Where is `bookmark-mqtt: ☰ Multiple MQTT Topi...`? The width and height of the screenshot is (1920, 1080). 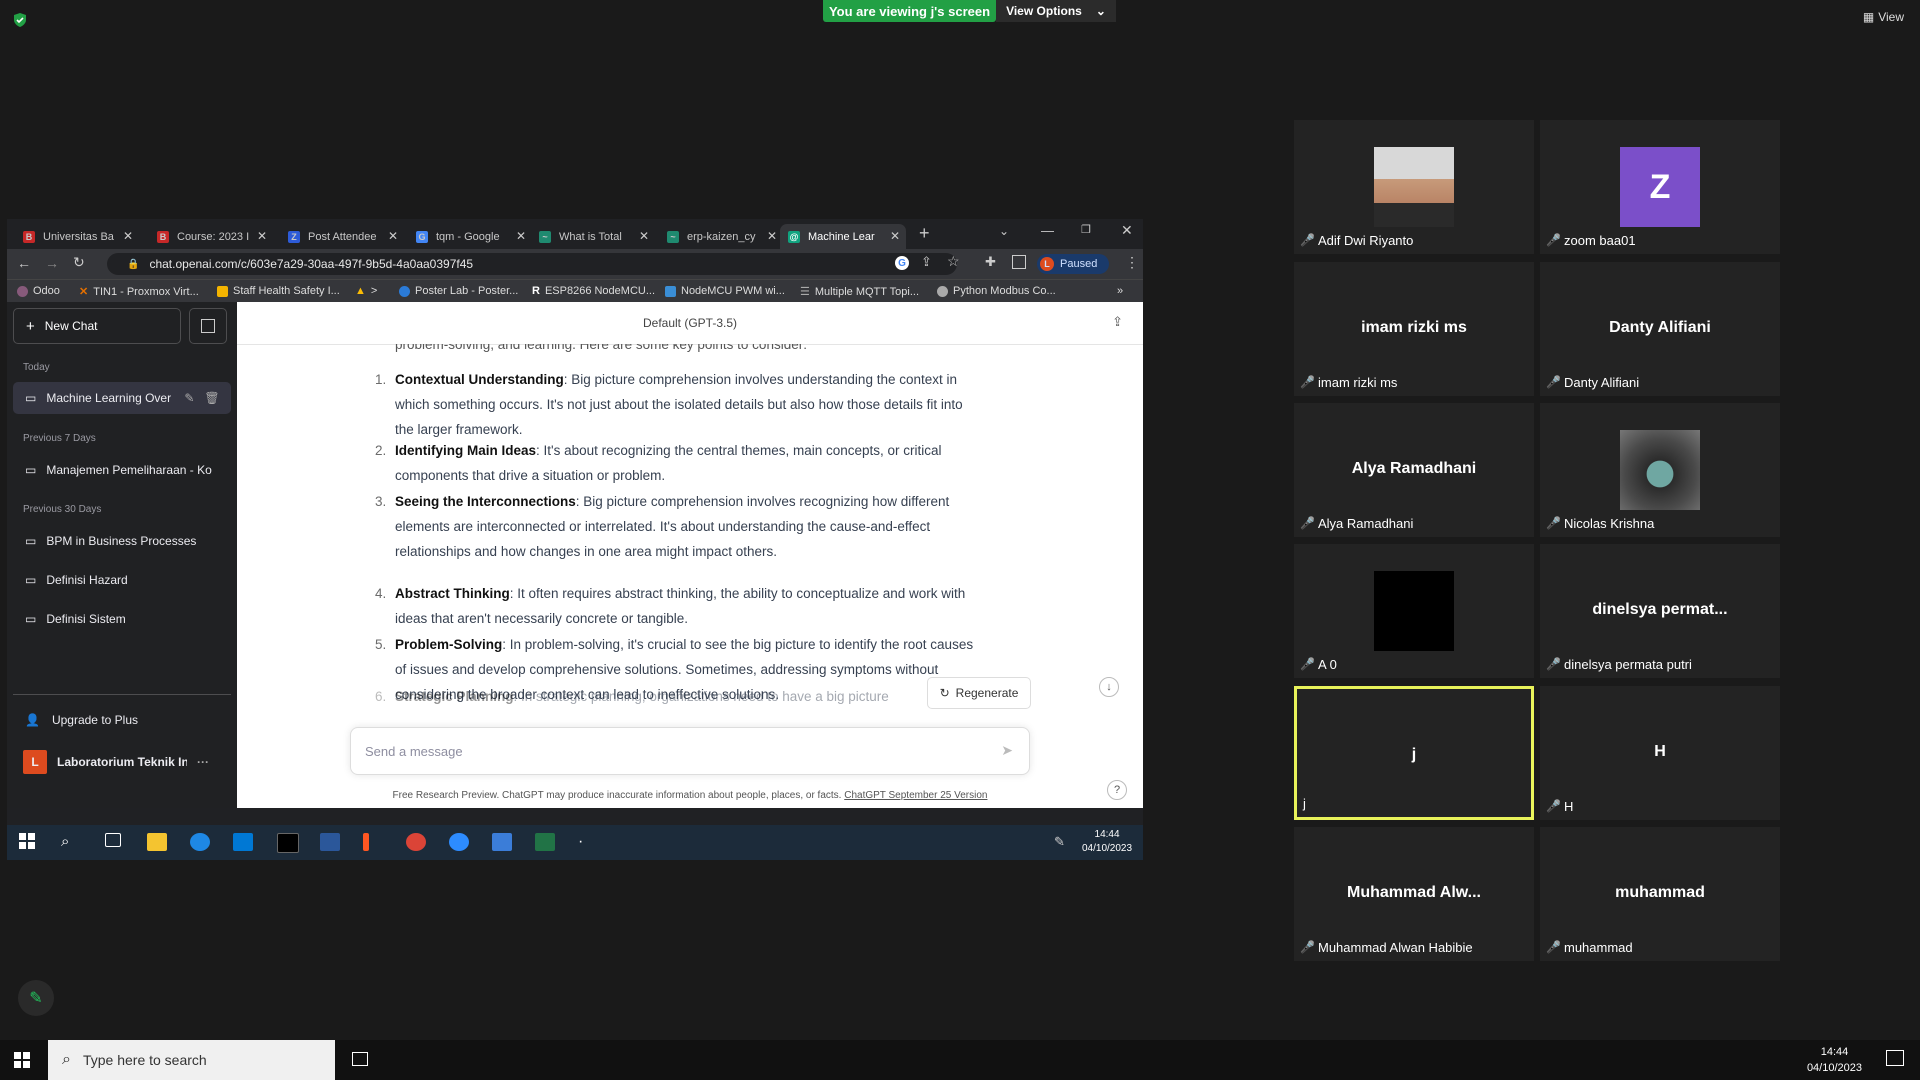
bookmark-mqtt: ☰ Multiple MQTT Topi... is located at coordinates (859, 292).